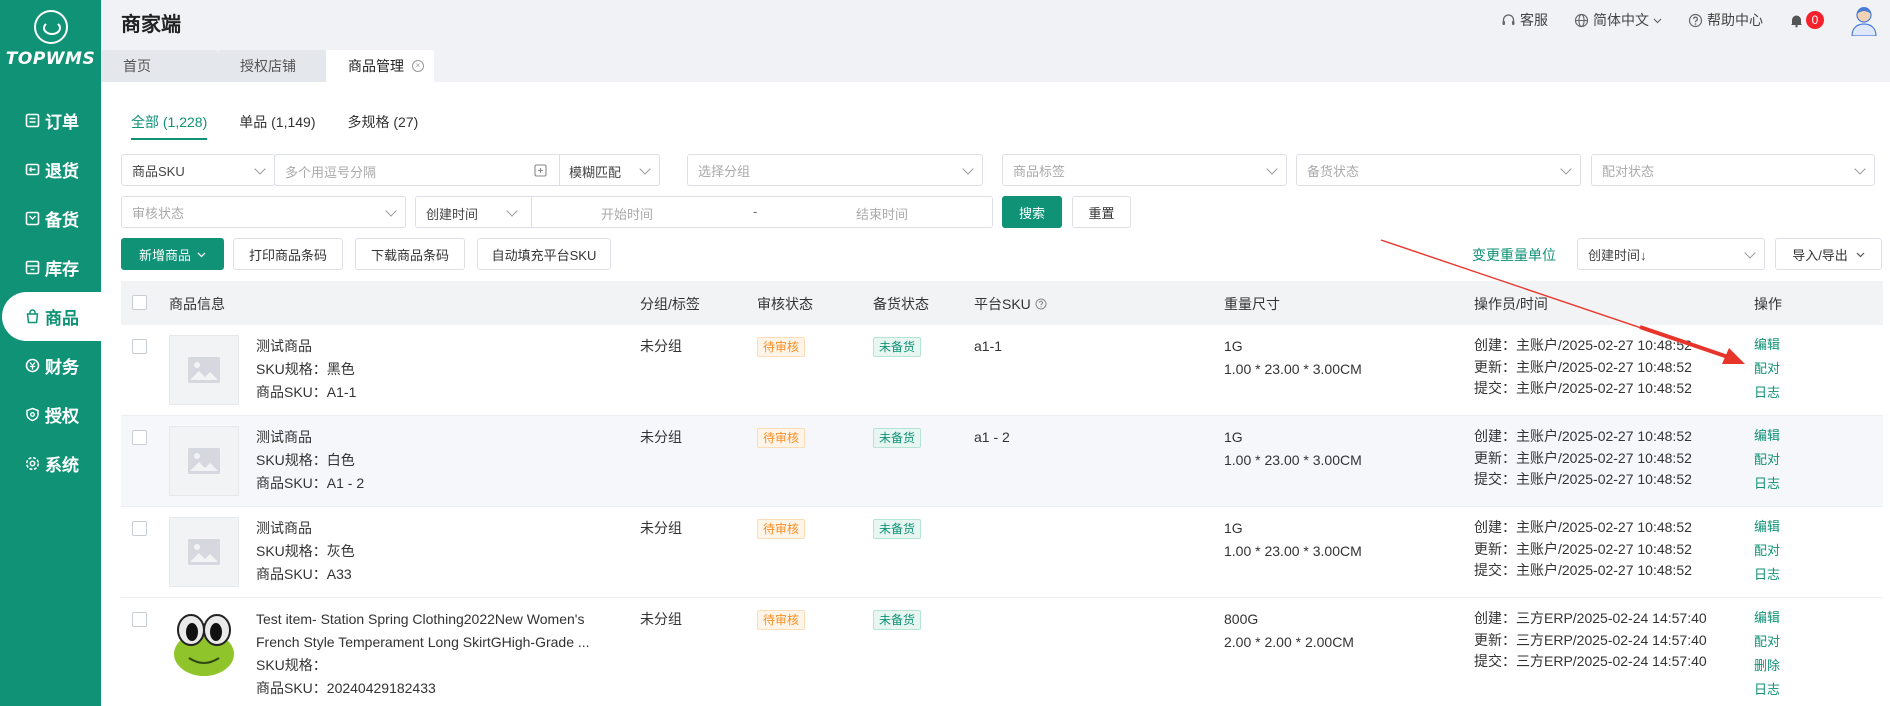 The image size is (1890, 706). Describe the element at coordinates (197, 304) in the screenshot. I see `column-header-info: 商品信息` at that location.